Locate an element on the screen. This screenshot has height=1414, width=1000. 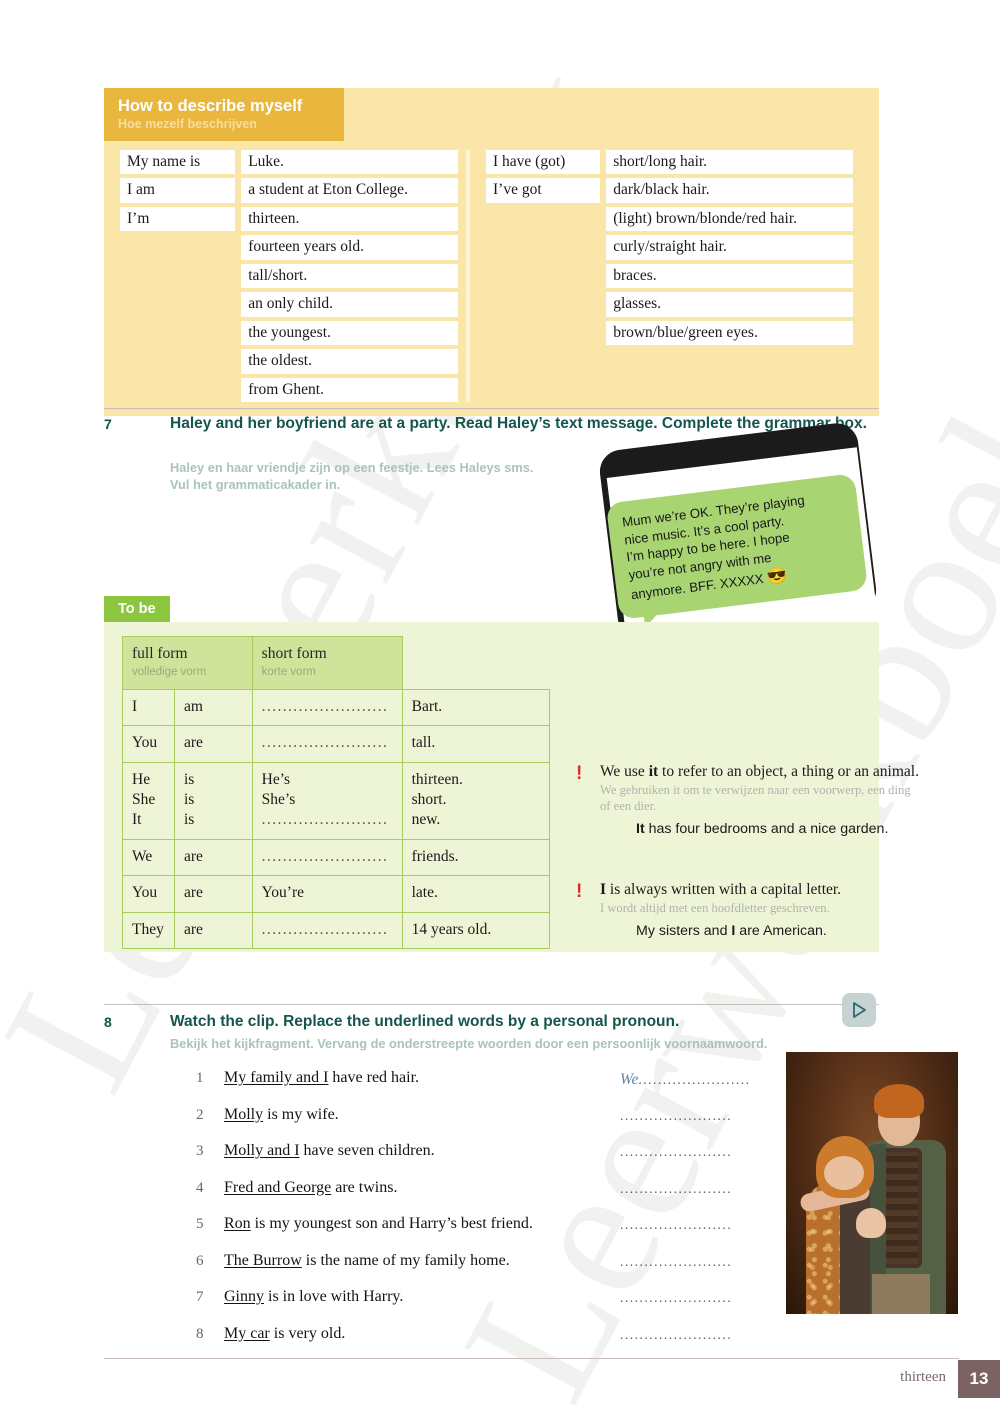
exercise8-item-sentence: Molly is my wife. is located at coordinates (281, 1114).